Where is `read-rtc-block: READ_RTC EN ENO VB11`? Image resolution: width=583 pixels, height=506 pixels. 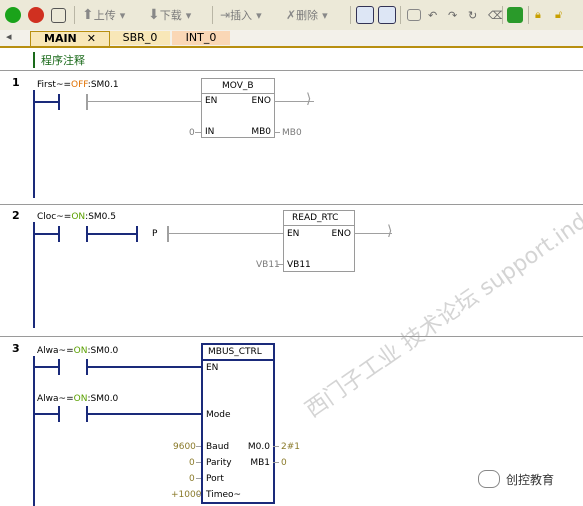 read-rtc-block: READ_RTC EN ENO VB11 is located at coordinates (319, 241).